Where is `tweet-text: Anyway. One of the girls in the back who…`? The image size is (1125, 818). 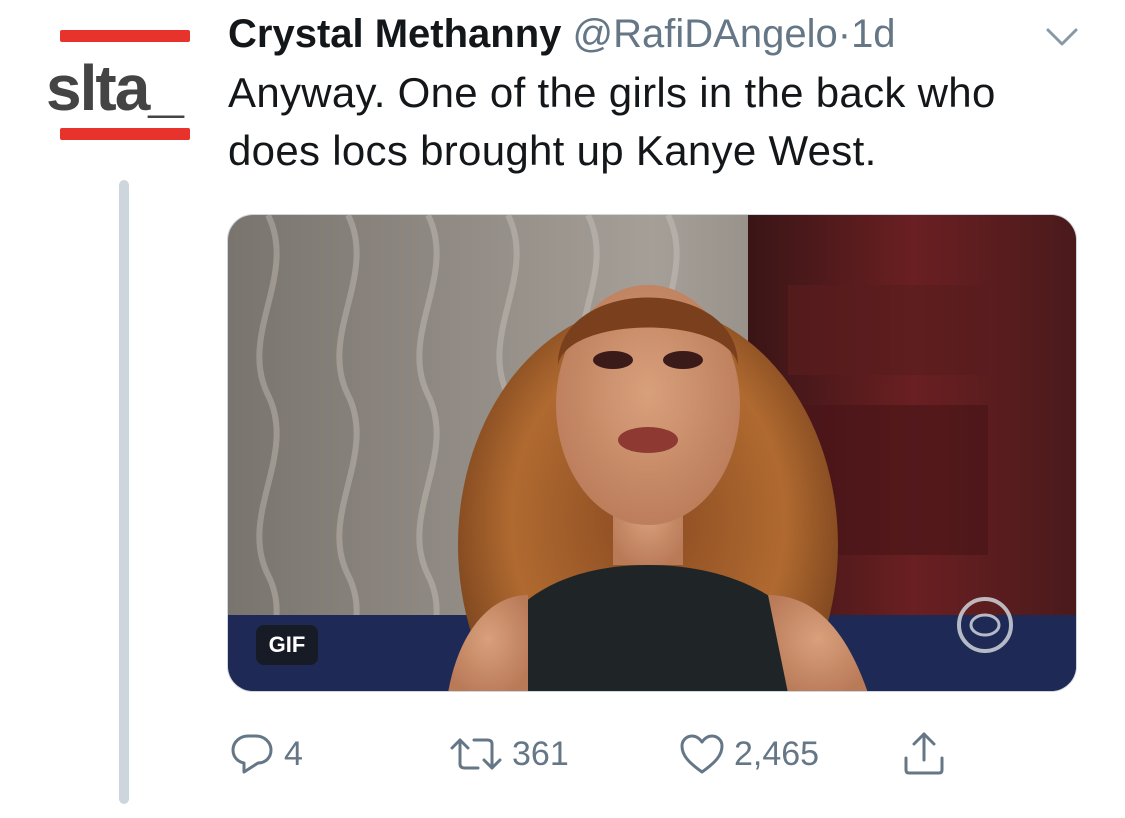
tweet-text: Anyway. One of the girls in the back who… is located at coordinates (612, 121).